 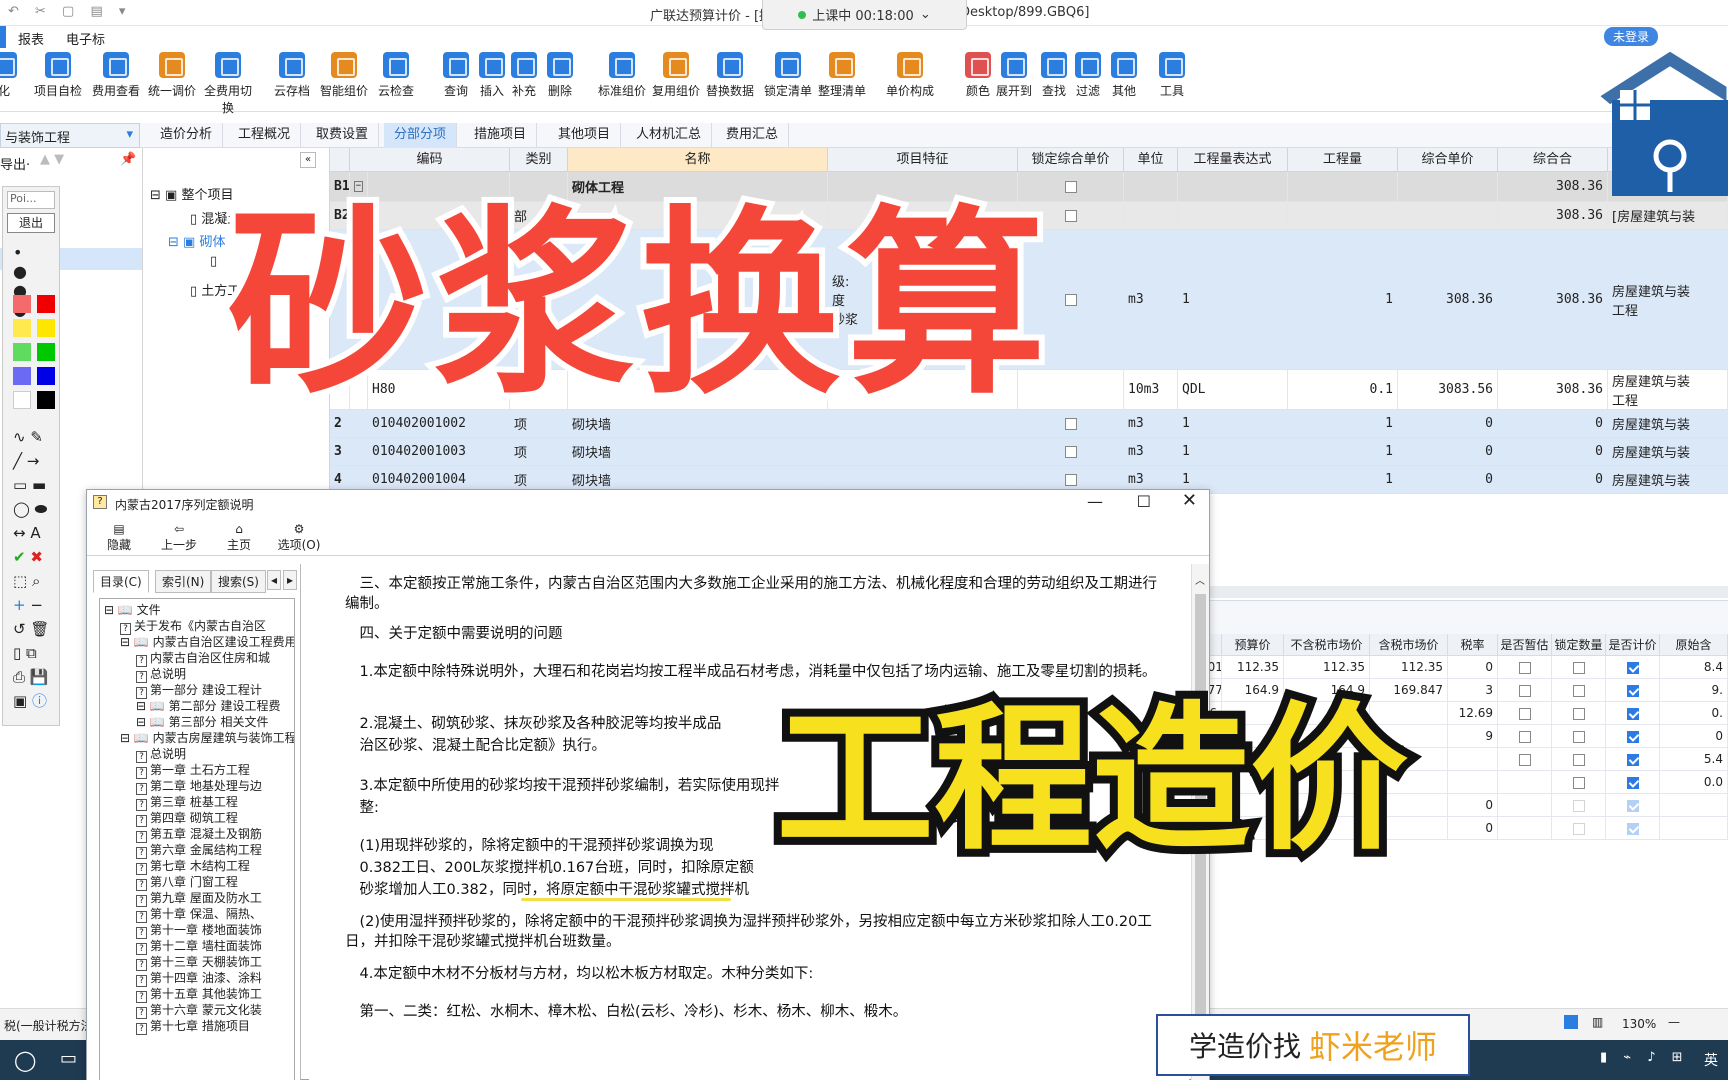 I want to click on color-swatch-red-light, so click(x=22, y=304).